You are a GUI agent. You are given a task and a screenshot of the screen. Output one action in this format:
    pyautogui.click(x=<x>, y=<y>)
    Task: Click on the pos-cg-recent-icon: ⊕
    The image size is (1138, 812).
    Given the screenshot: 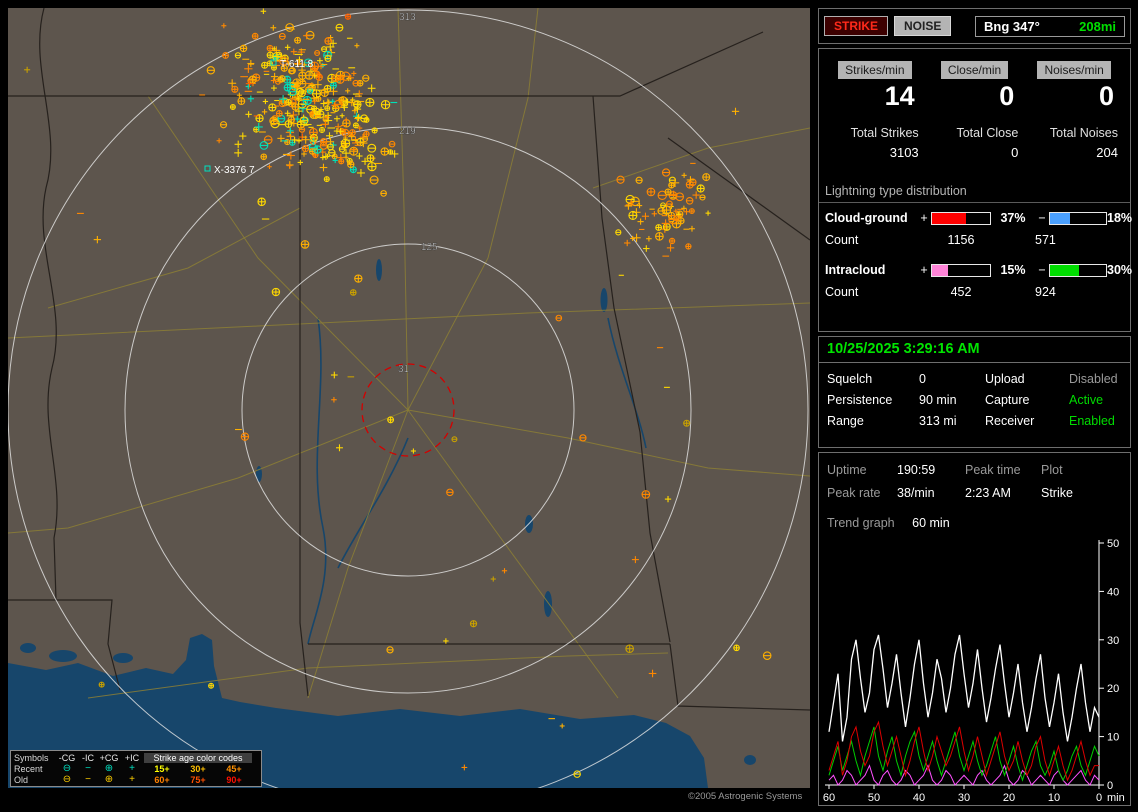 What is the action you would take?
    pyautogui.click(x=109, y=768)
    